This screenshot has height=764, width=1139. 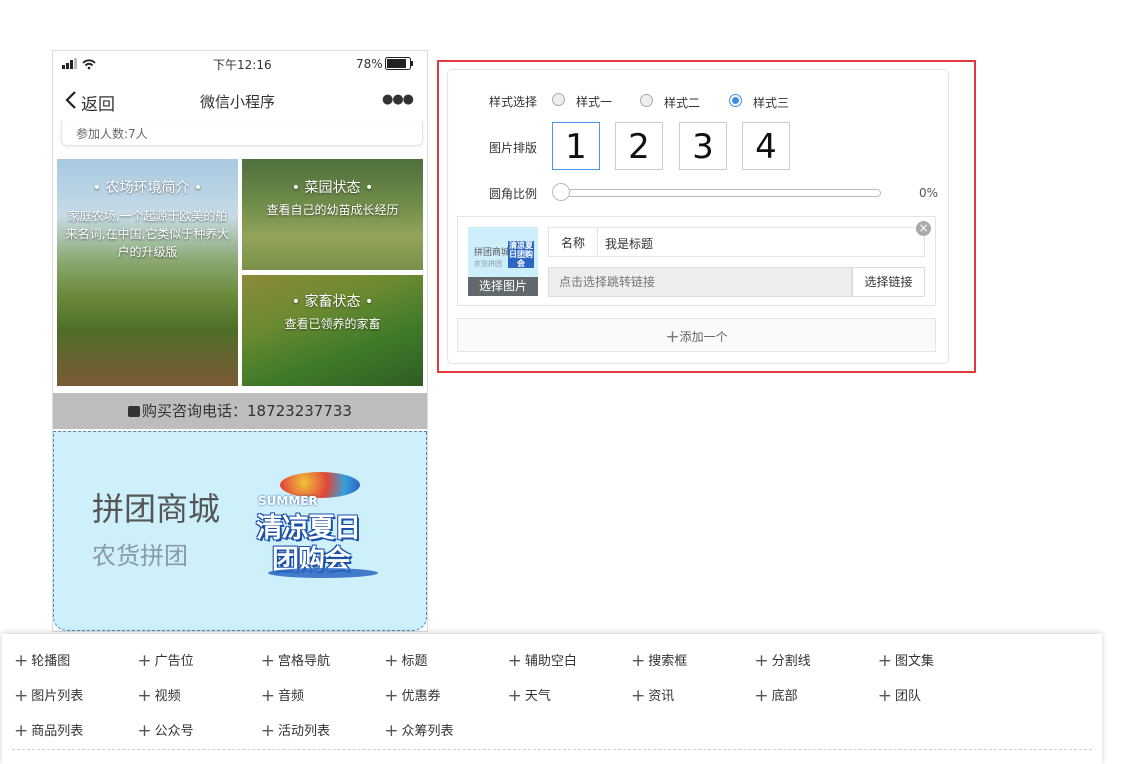 I want to click on back-arrow-icon, so click(x=71, y=100).